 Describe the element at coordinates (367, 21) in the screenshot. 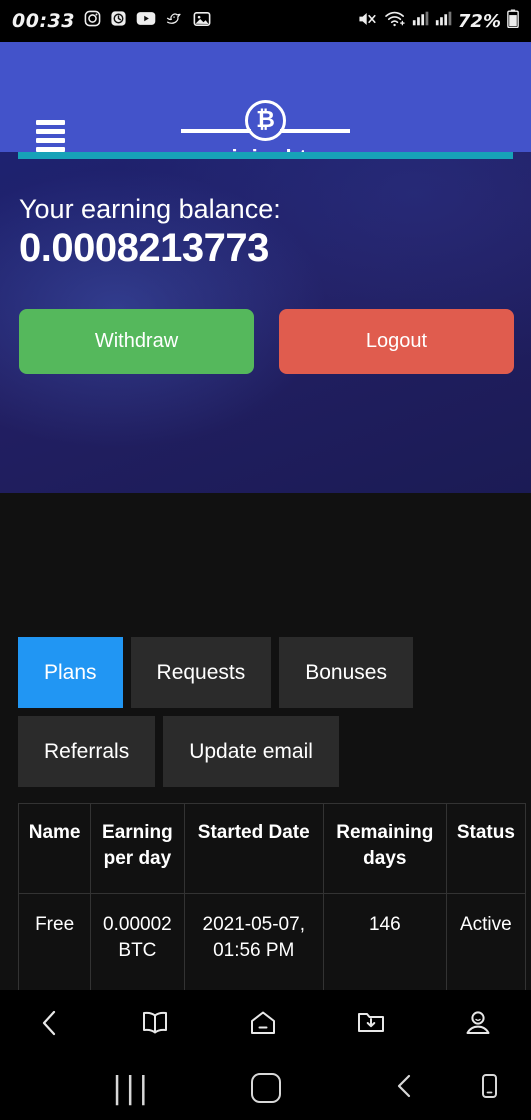

I see `mute-icon` at that location.